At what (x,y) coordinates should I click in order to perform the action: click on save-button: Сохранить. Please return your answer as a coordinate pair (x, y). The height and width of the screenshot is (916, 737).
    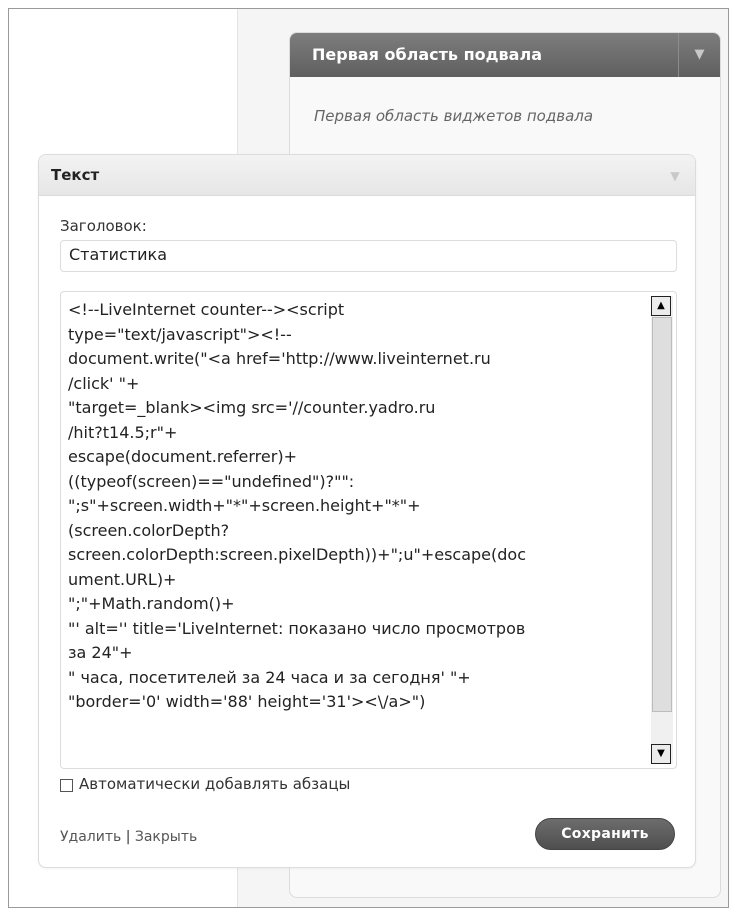
    Looking at the image, I should click on (605, 834).